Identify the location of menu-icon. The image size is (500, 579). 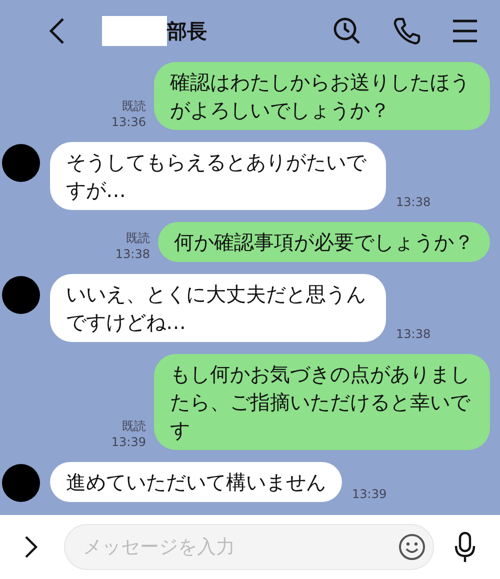
(465, 31).